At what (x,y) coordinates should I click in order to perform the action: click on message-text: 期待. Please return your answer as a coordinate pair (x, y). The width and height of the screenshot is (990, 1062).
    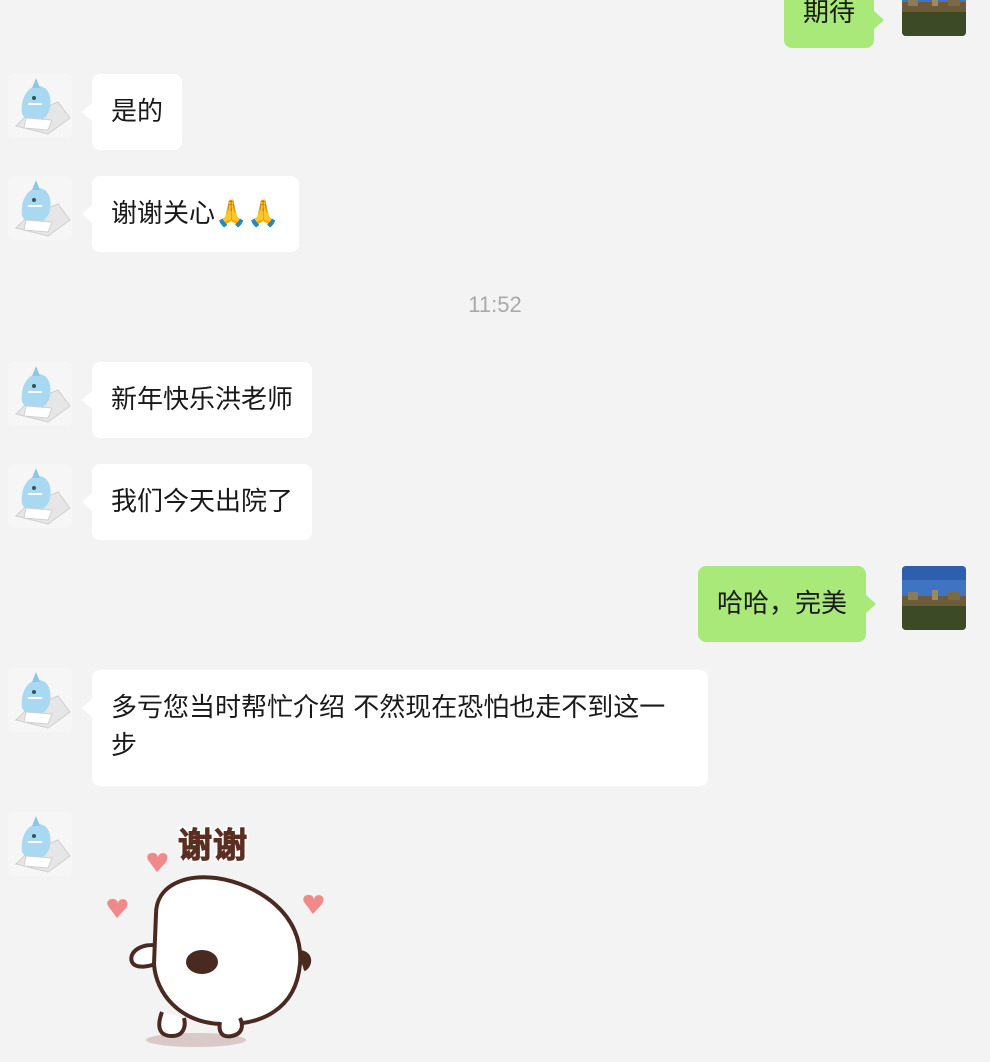
    Looking at the image, I should click on (829, 14).